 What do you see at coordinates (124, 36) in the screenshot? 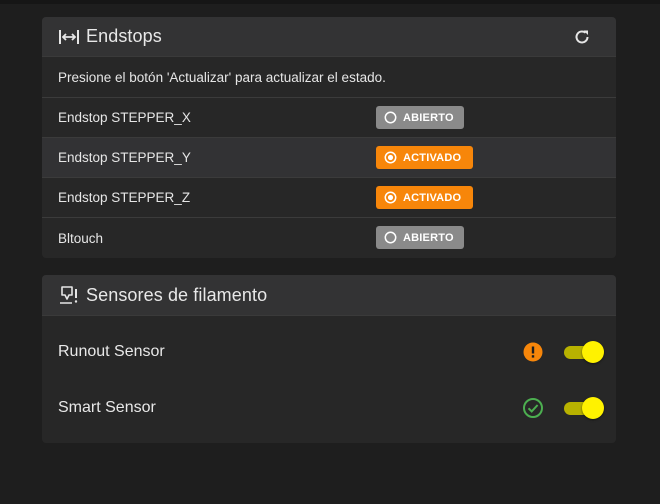
I see `endstops-title: Endstops` at bounding box center [124, 36].